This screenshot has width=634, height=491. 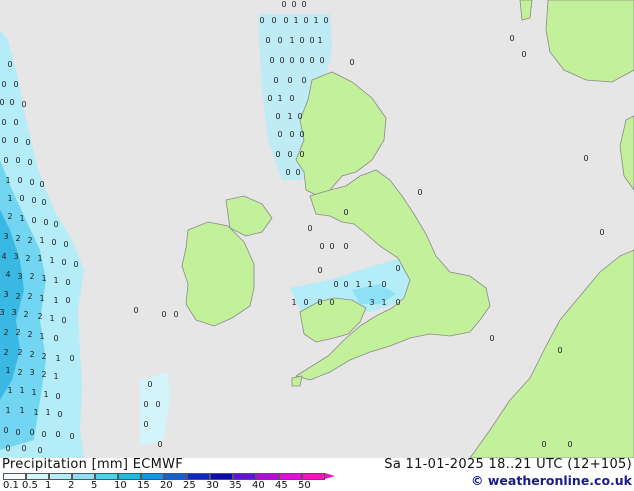 I want to click on legend-arrow-tip, so click(x=330, y=476).